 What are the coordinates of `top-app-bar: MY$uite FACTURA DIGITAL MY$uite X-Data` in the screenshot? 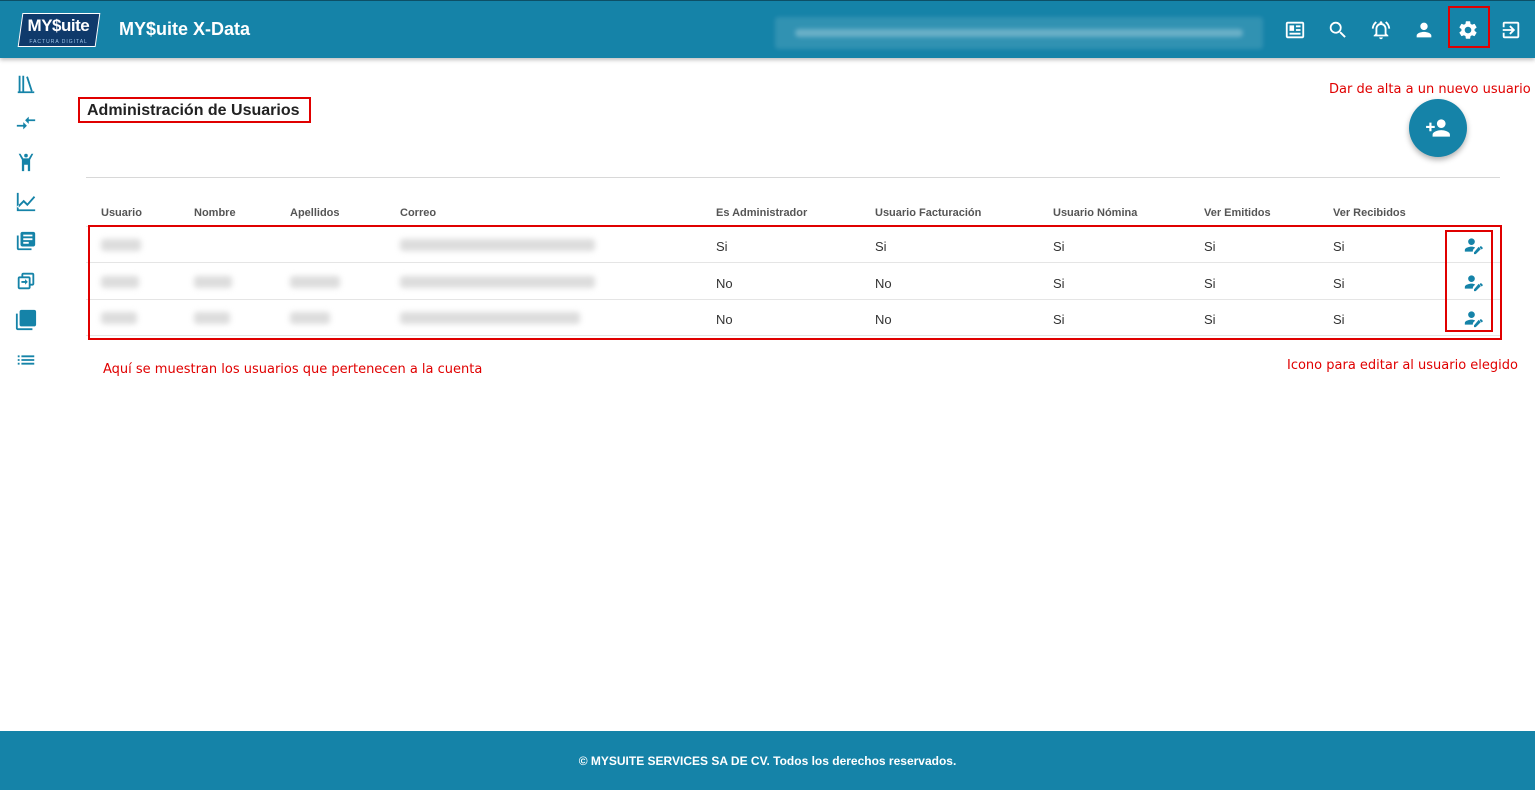 It's located at (767, 29).